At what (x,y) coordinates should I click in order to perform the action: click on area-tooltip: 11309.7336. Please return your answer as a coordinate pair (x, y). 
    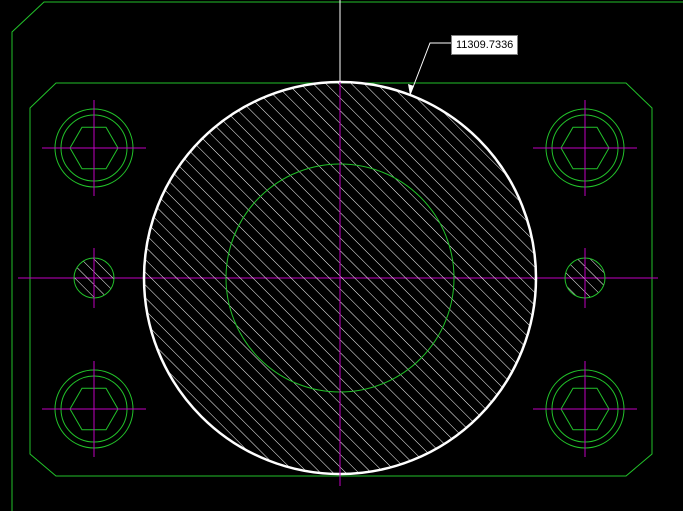
    Looking at the image, I should click on (485, 45).